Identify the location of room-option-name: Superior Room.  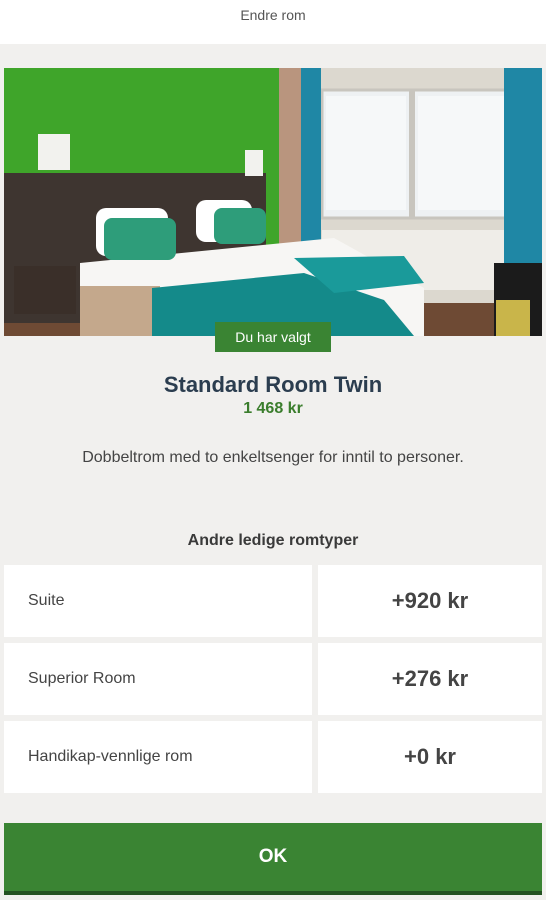
(158, 679).